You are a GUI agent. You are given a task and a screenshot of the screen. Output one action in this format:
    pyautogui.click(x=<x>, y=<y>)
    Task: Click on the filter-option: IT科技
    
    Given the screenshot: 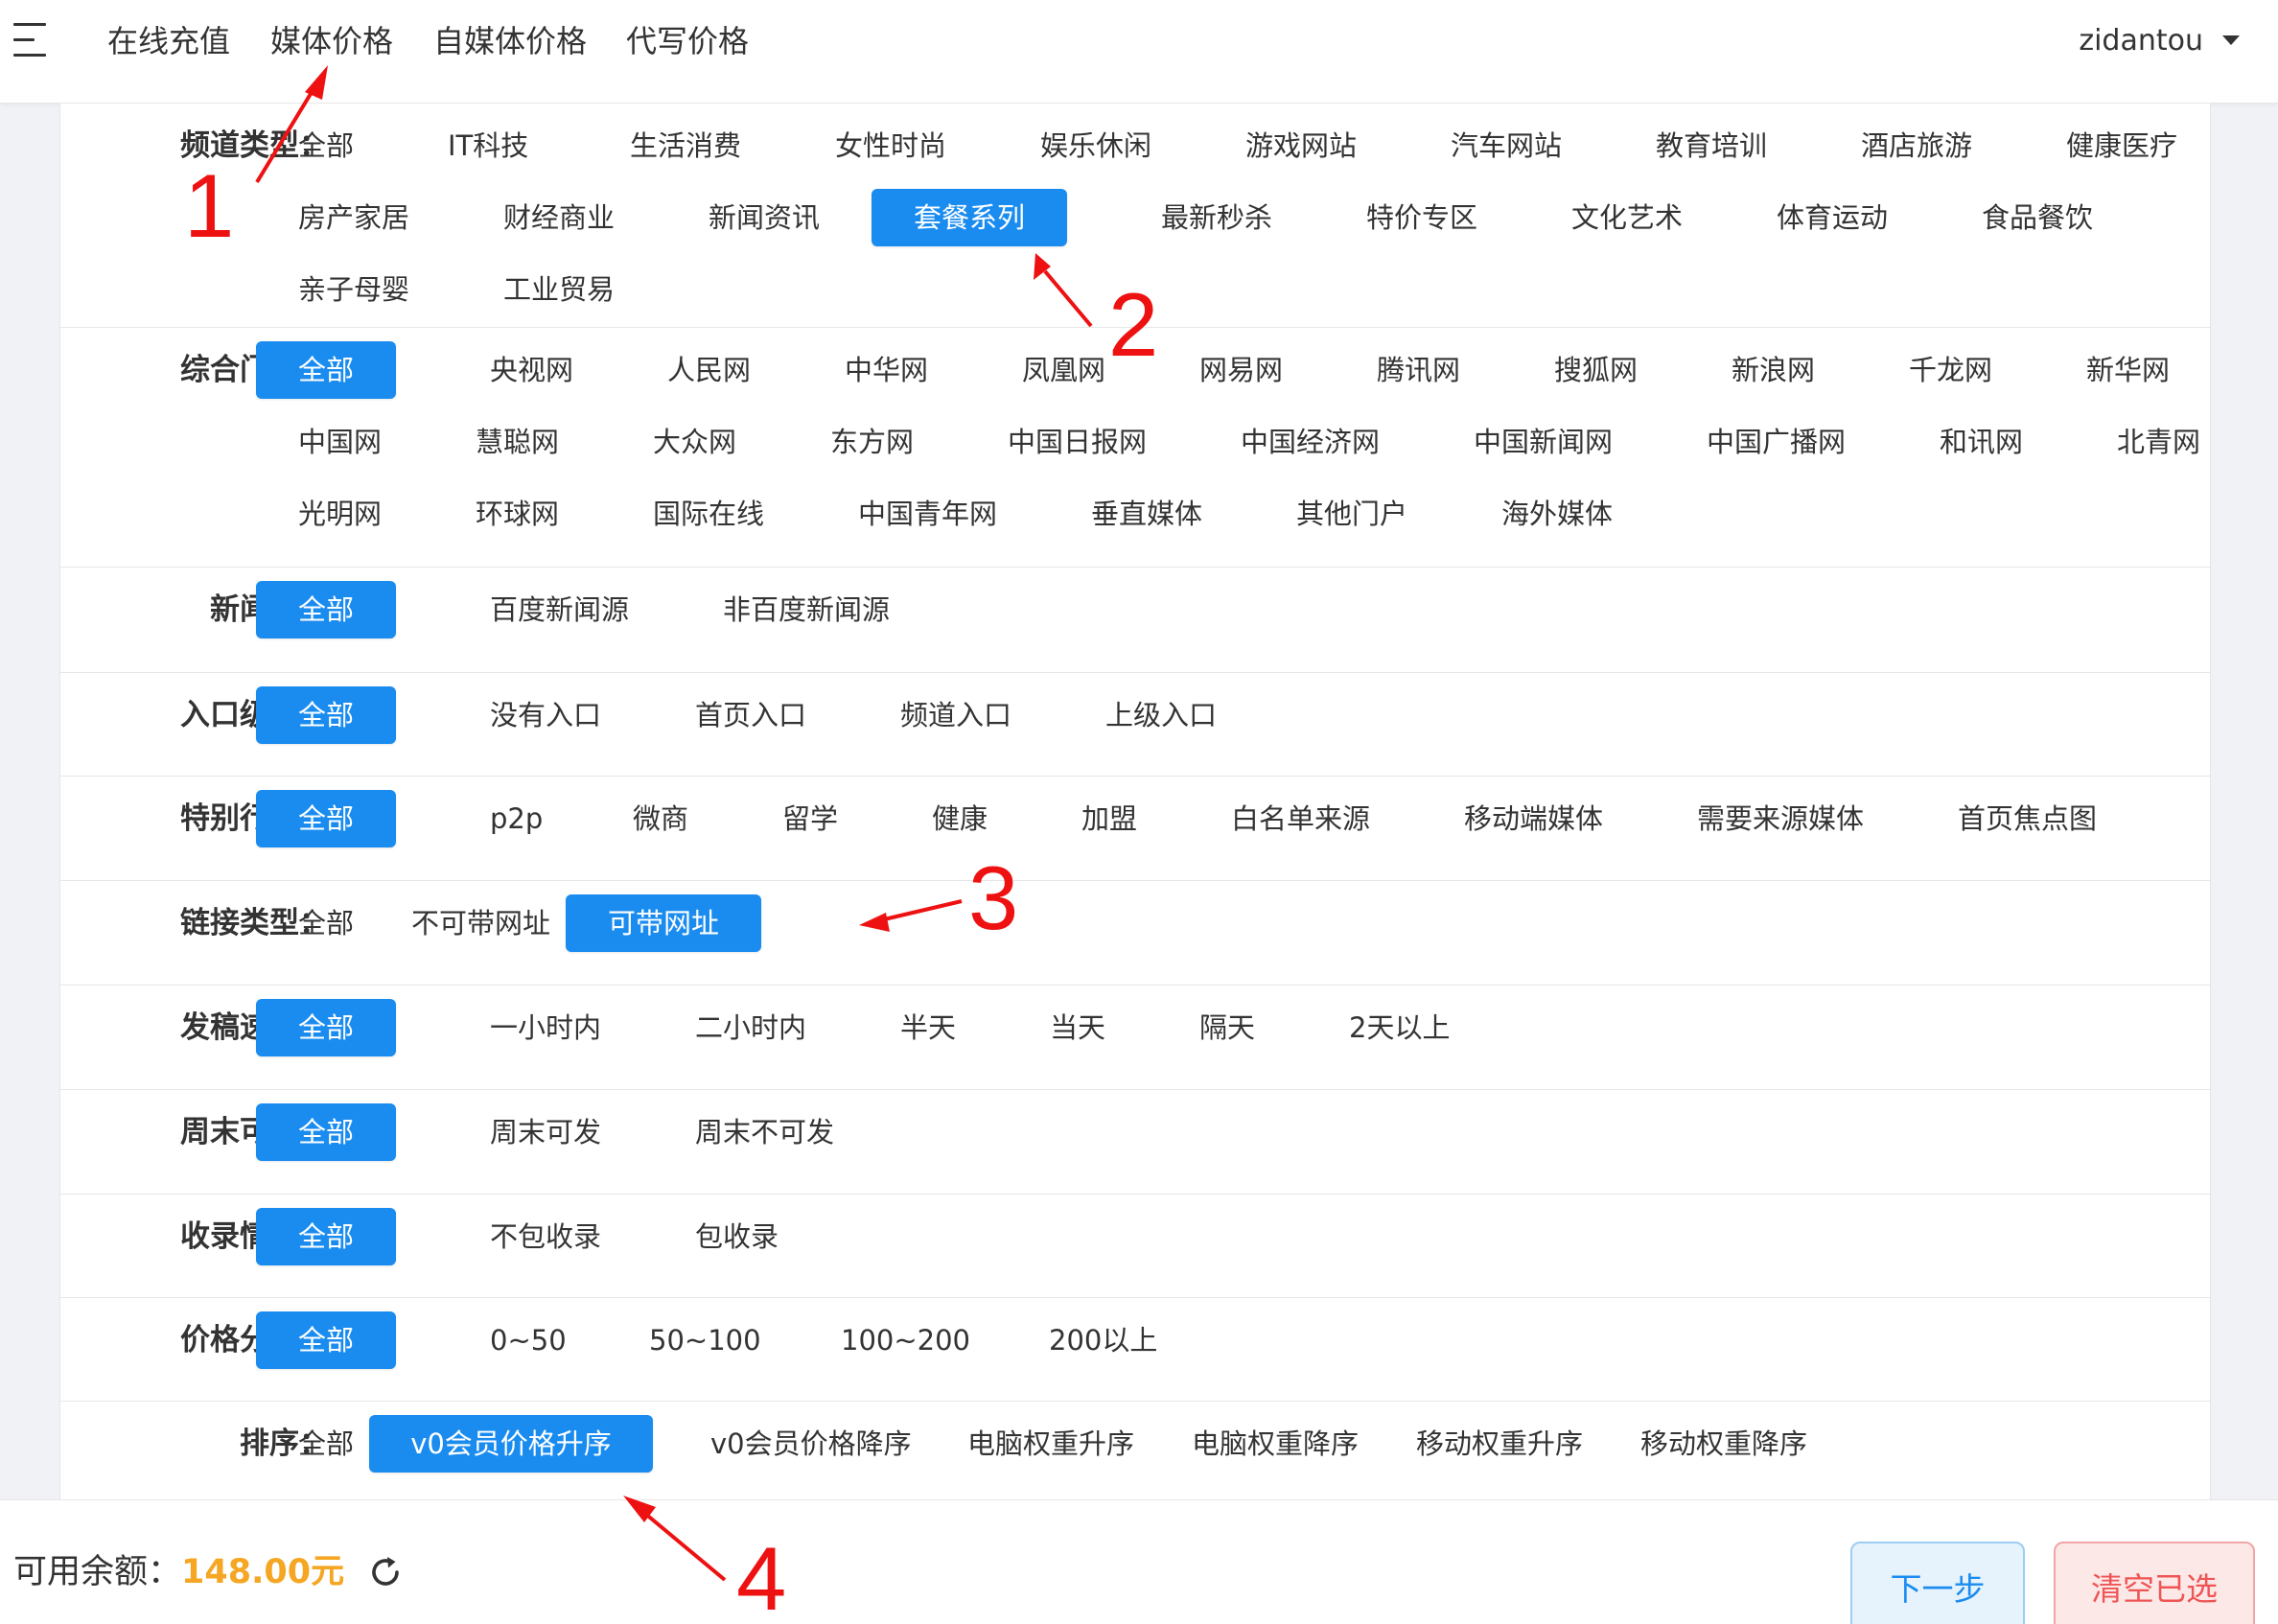 What is the action you would take?
    pyautogui.click(x=488, y=145)
    